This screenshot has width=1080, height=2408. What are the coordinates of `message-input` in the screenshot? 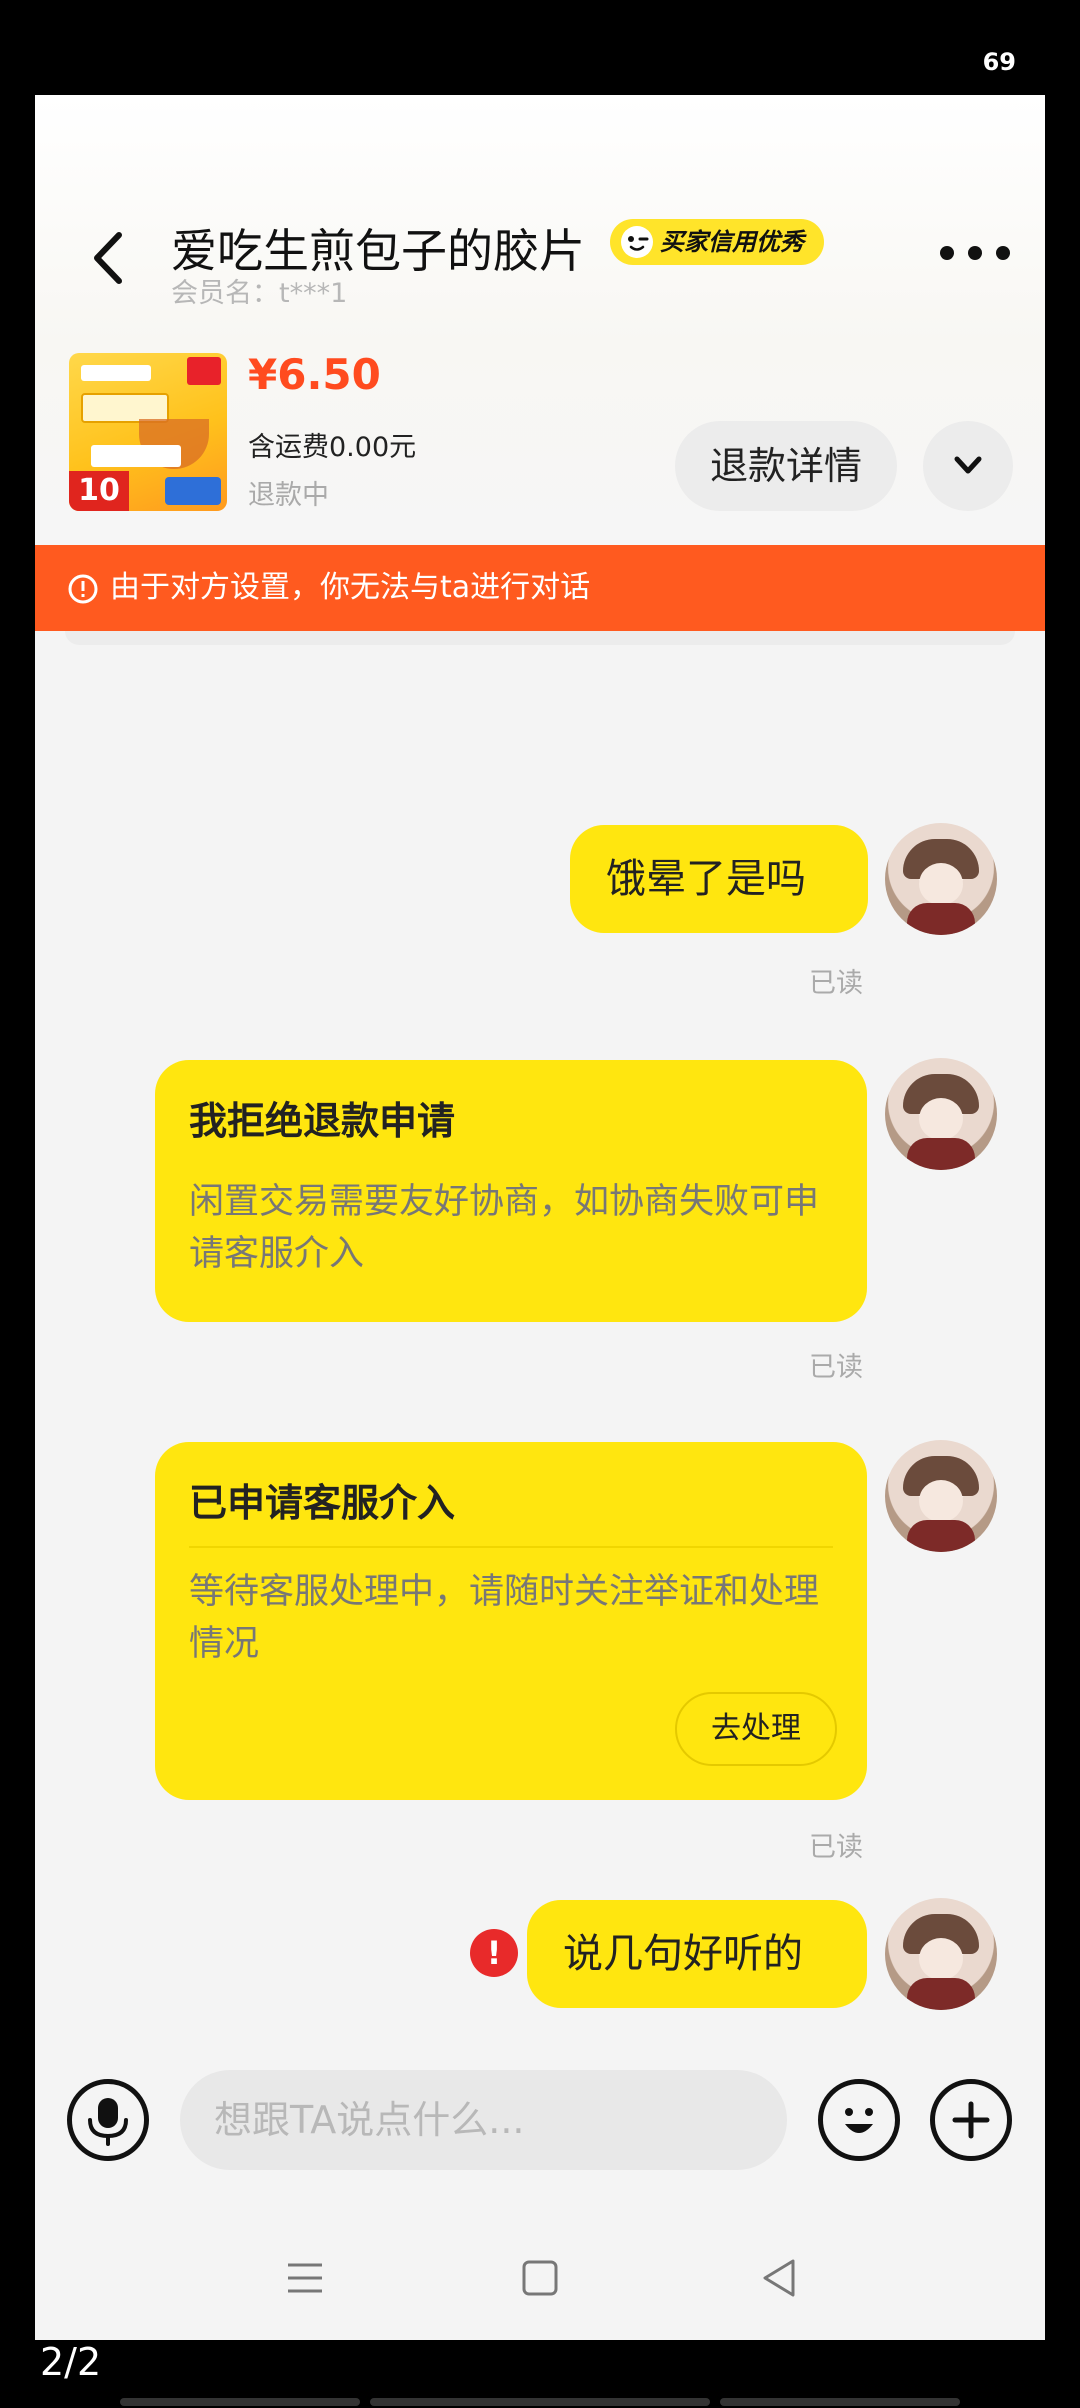 It's located at (483, 2120).